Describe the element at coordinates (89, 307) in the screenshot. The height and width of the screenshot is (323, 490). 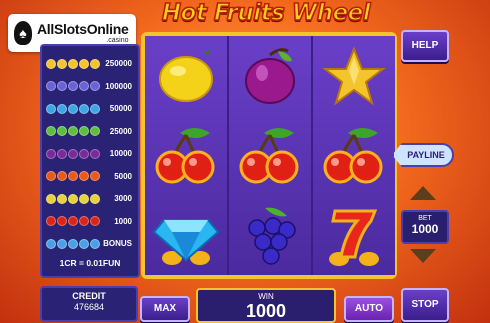
I see `credit-value: 476684` at that location.